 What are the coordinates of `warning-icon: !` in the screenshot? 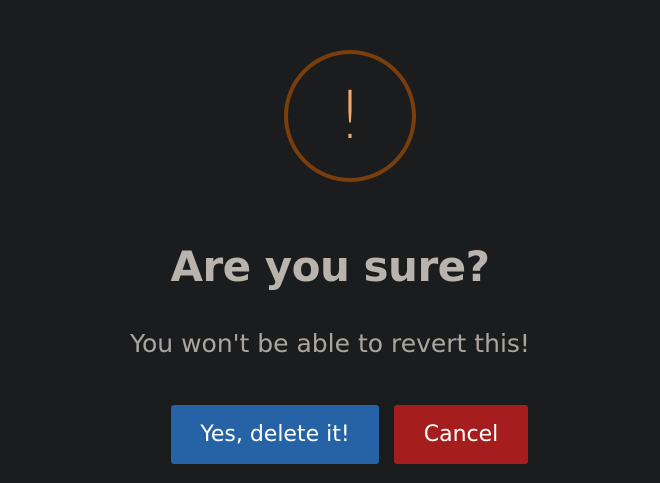 It's located at (350, 116).